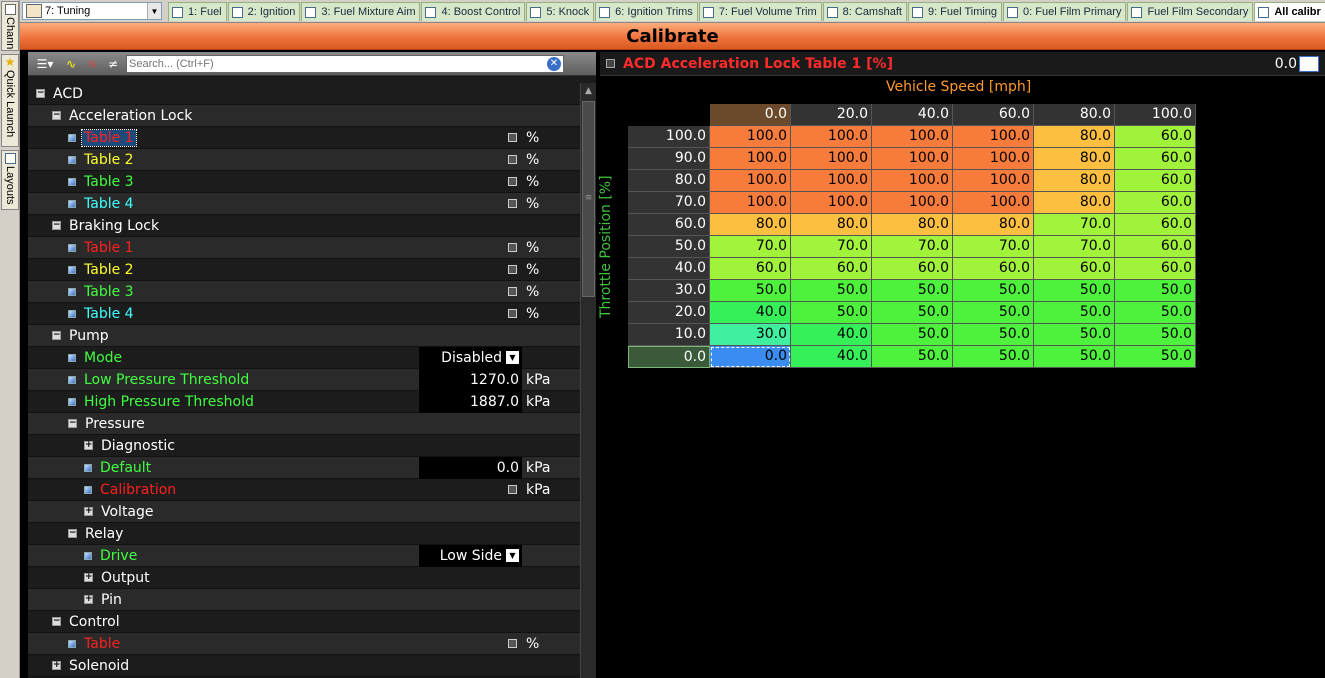  What do you see at coordinates (955, 11) in the screenshot?
I see `tab-8: 9: Fuel Timing` at bounding box center [955, 11].